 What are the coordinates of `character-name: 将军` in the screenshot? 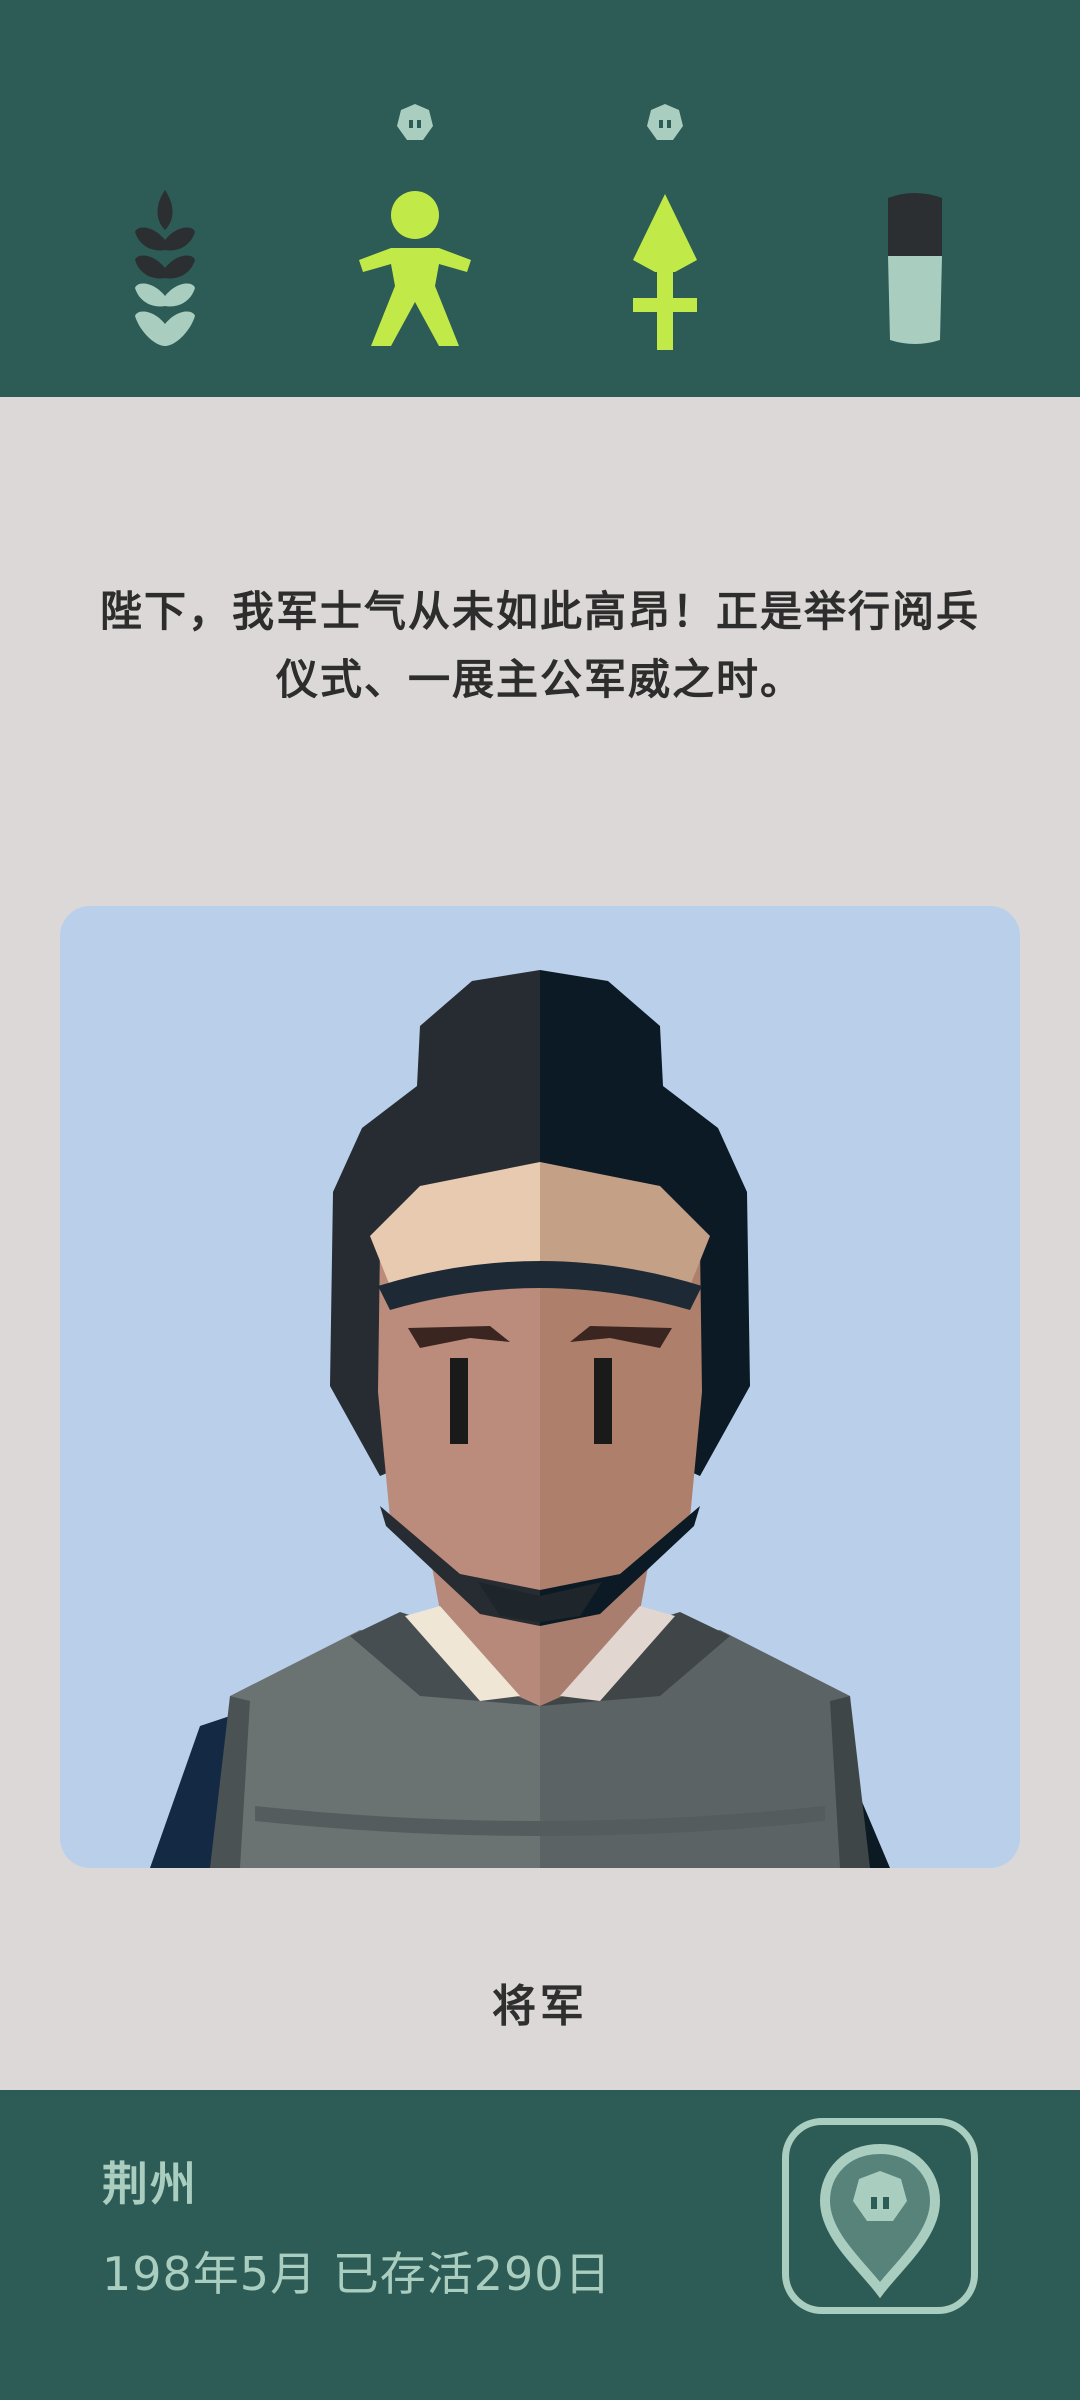 It's located at (540, 2006).